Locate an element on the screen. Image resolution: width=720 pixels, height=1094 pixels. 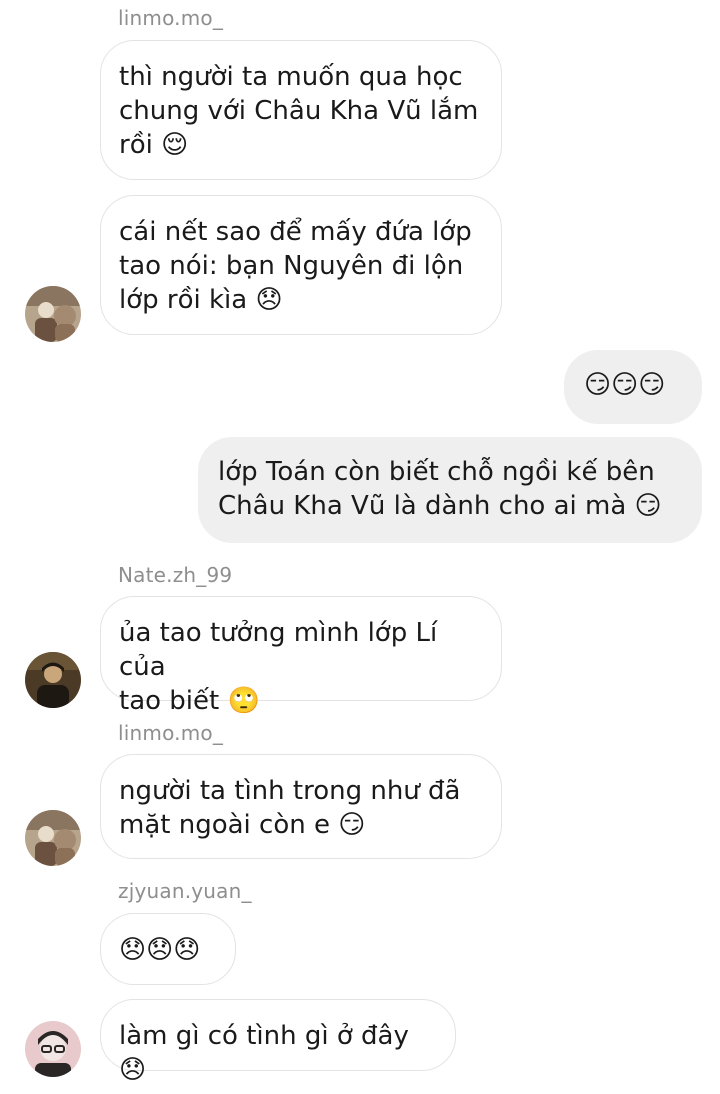
message-bubble: ủa tao tưởng mình lớp Lí của tao biết 🙄 is located at coordinates (301, 656).